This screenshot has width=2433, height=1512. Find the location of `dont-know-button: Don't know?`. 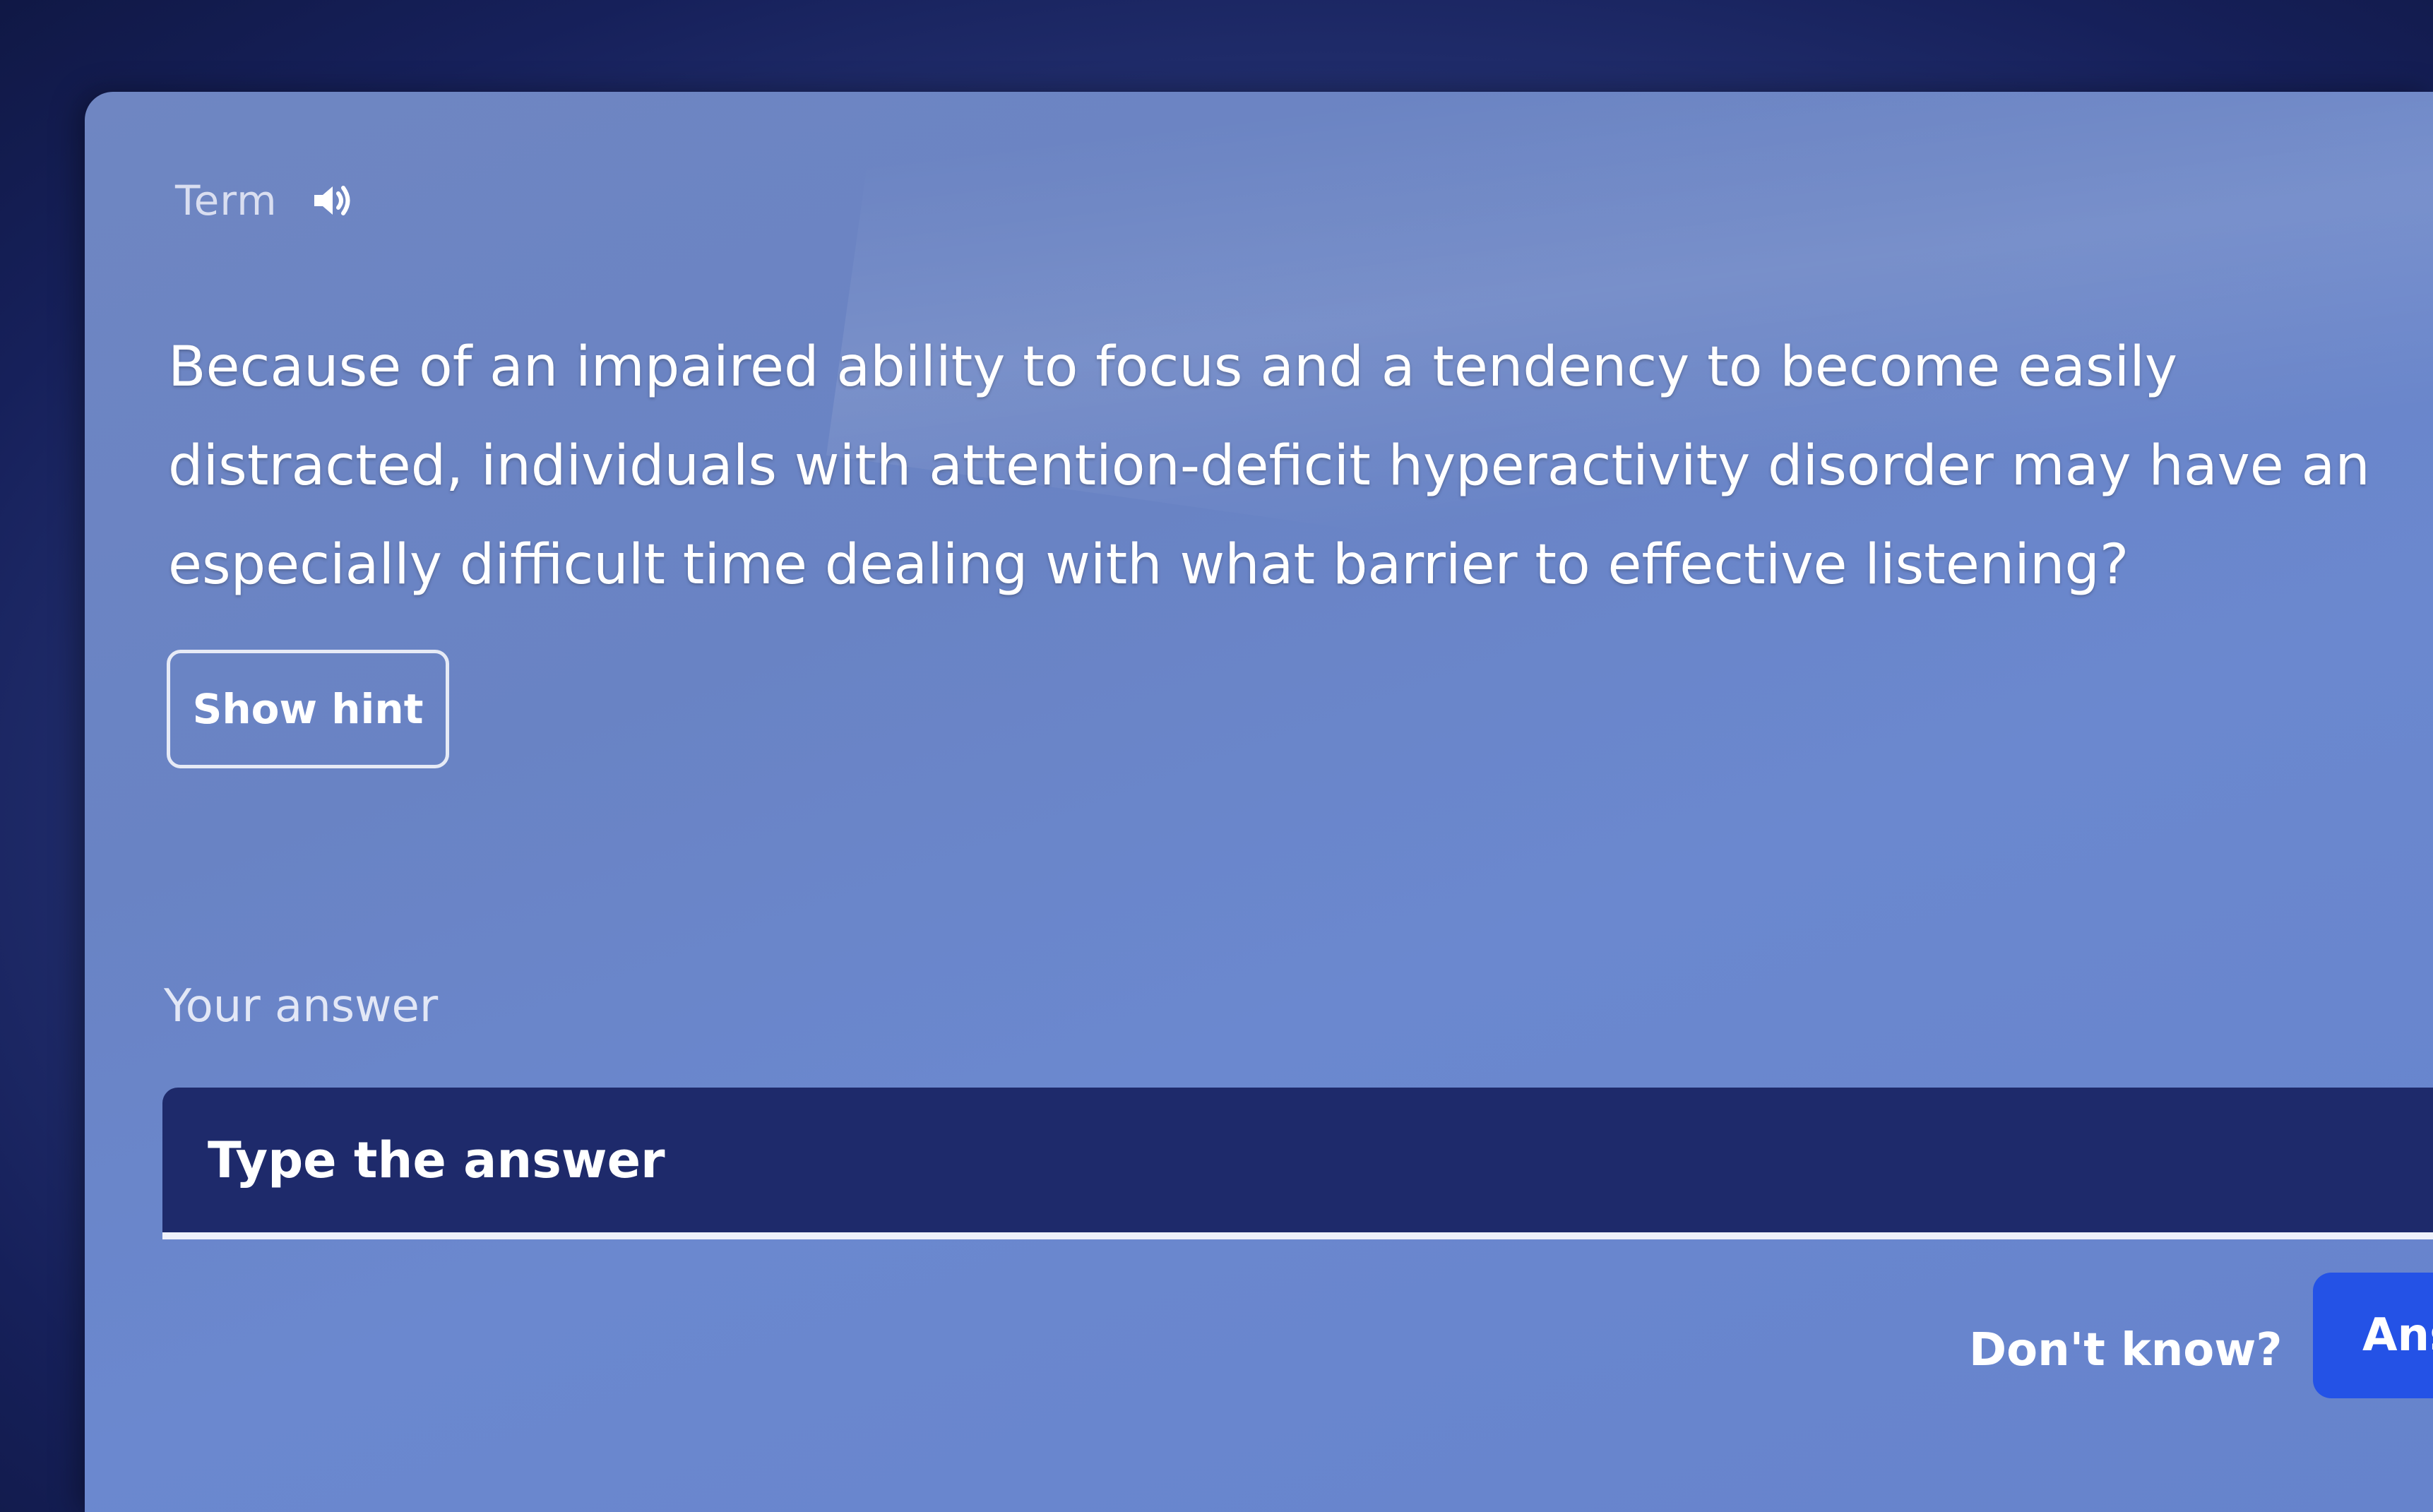

dont-know-button: Don't know? is located at coordinates (2125, 1350).